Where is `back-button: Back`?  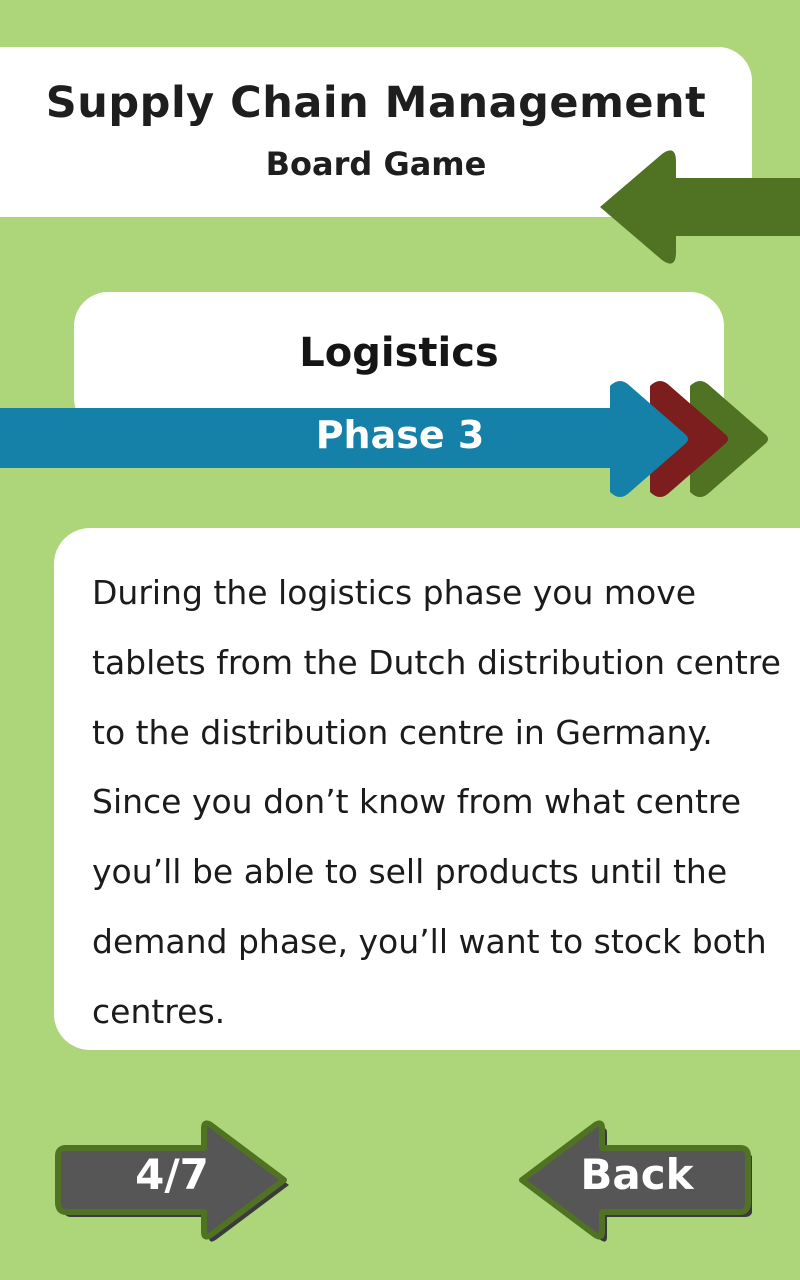 back-button: Back is located at coordinates (632, 1181).